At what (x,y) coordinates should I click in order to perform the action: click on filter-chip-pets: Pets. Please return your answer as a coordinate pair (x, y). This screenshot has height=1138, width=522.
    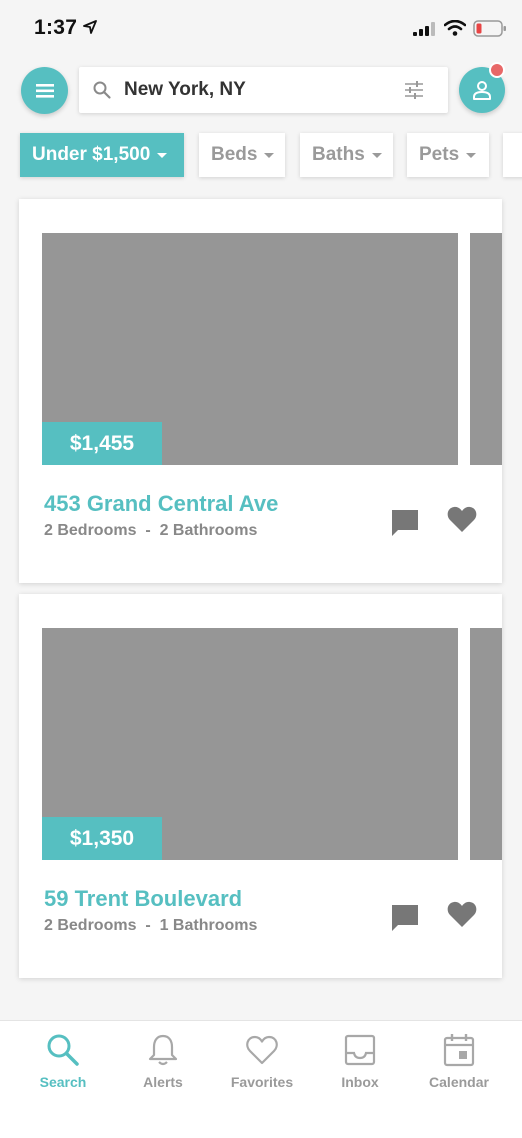
    Looking at the image, I should click on (448, 155).